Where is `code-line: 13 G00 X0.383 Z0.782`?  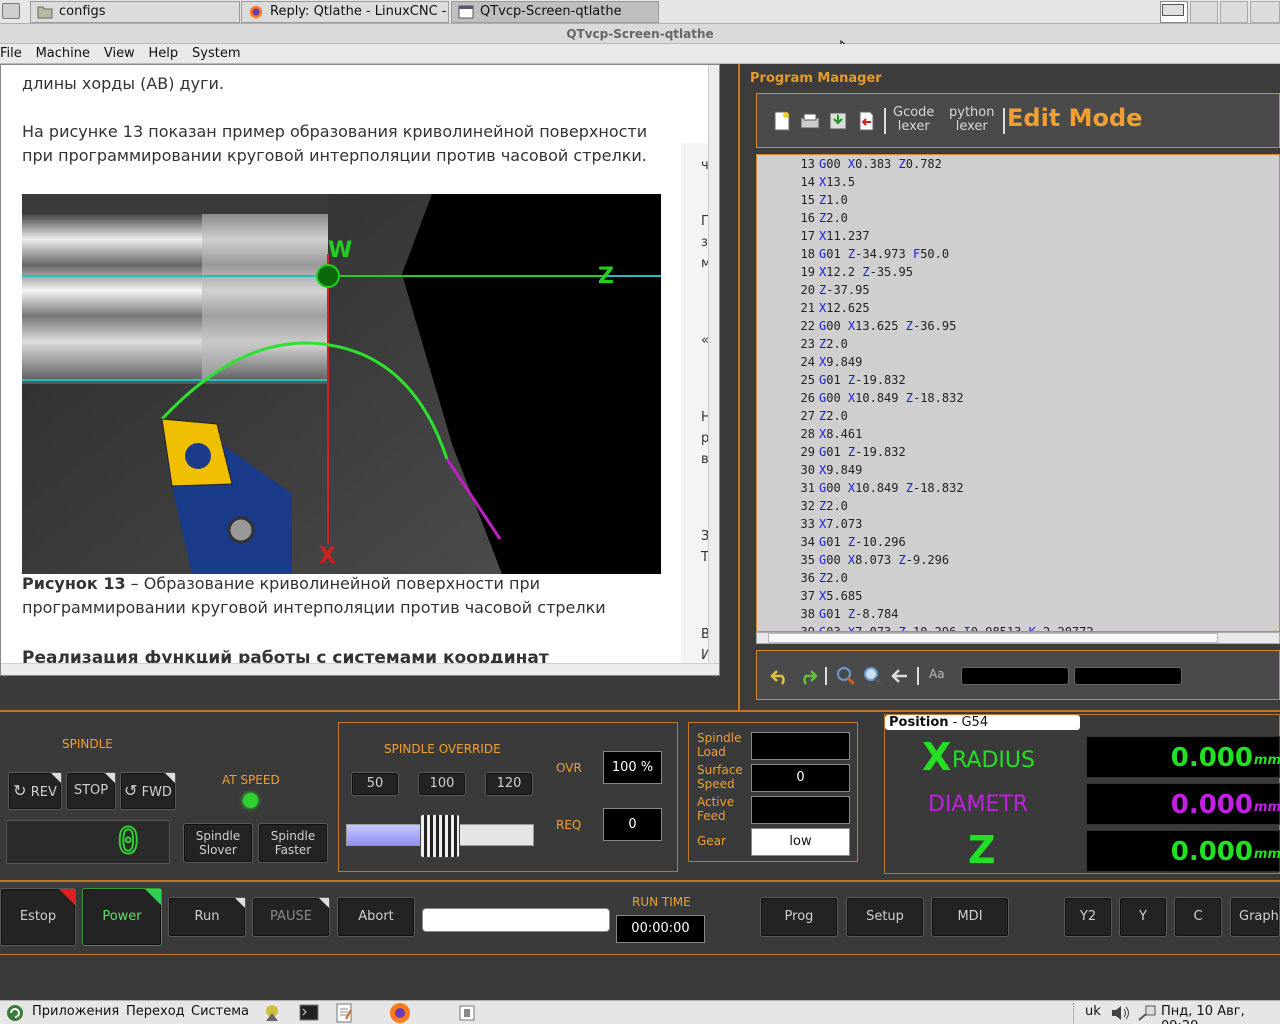 code-line: 13 G00 X0.383 Z0.782 is located at coordinates (1032, 164).